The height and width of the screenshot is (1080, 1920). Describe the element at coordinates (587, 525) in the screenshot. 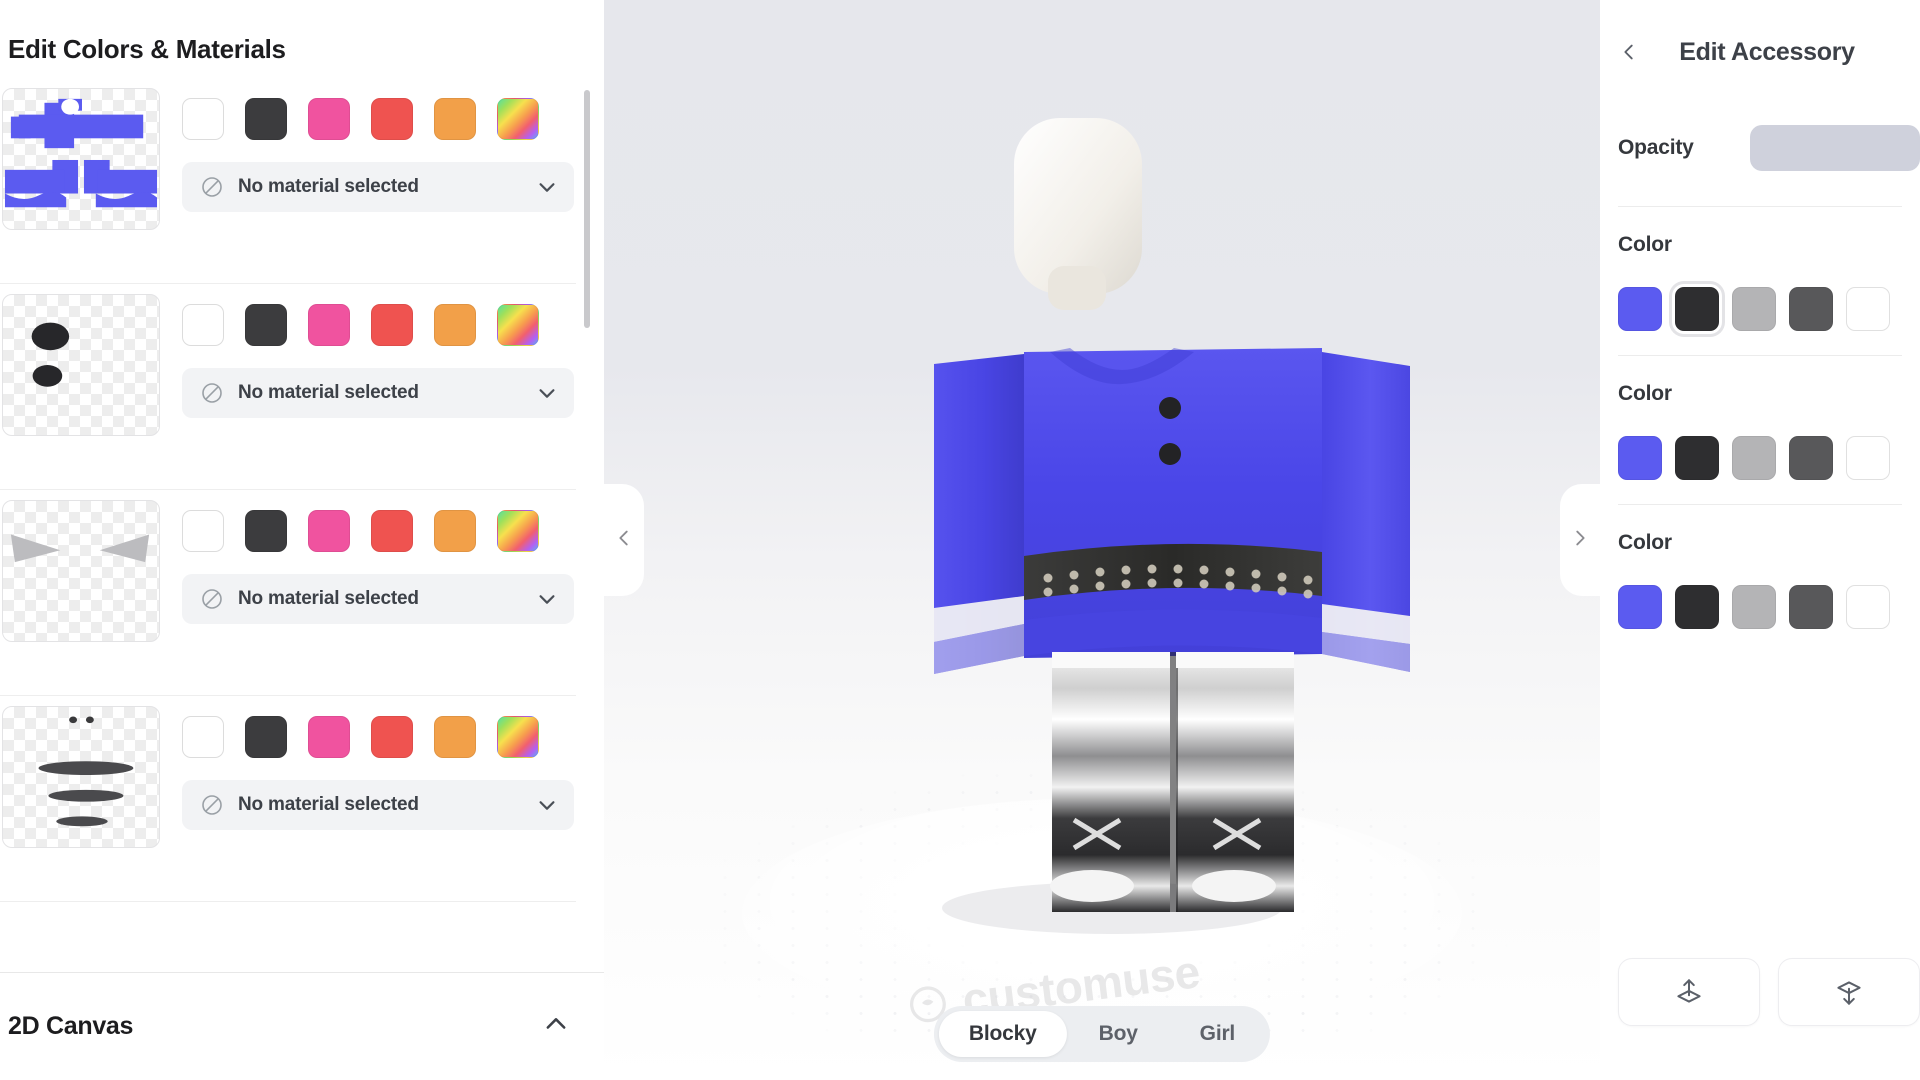

I see `layer-list-scrollbar` at that location.